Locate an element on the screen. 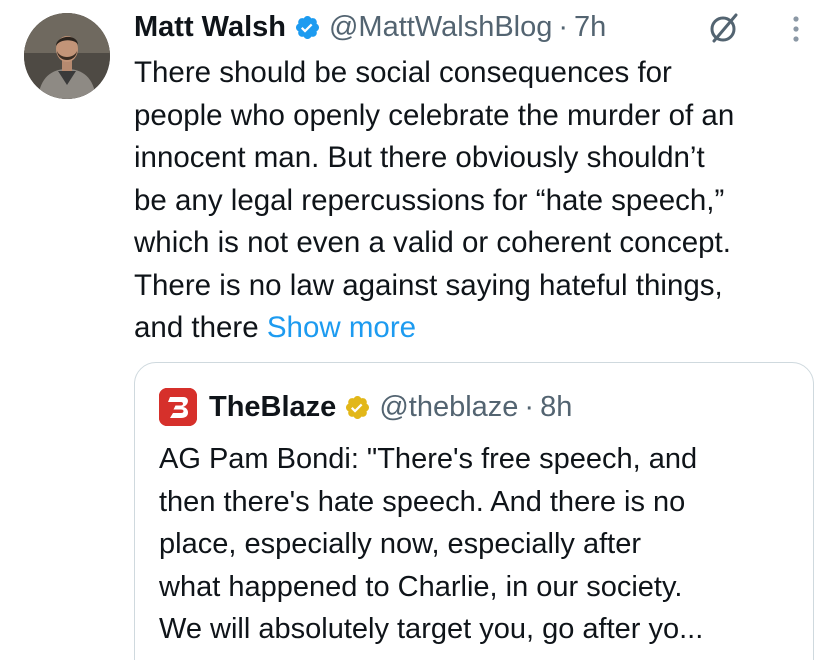 The width and height of the screenshot is (840, 660). avatar is located at coordinates (67, 56).